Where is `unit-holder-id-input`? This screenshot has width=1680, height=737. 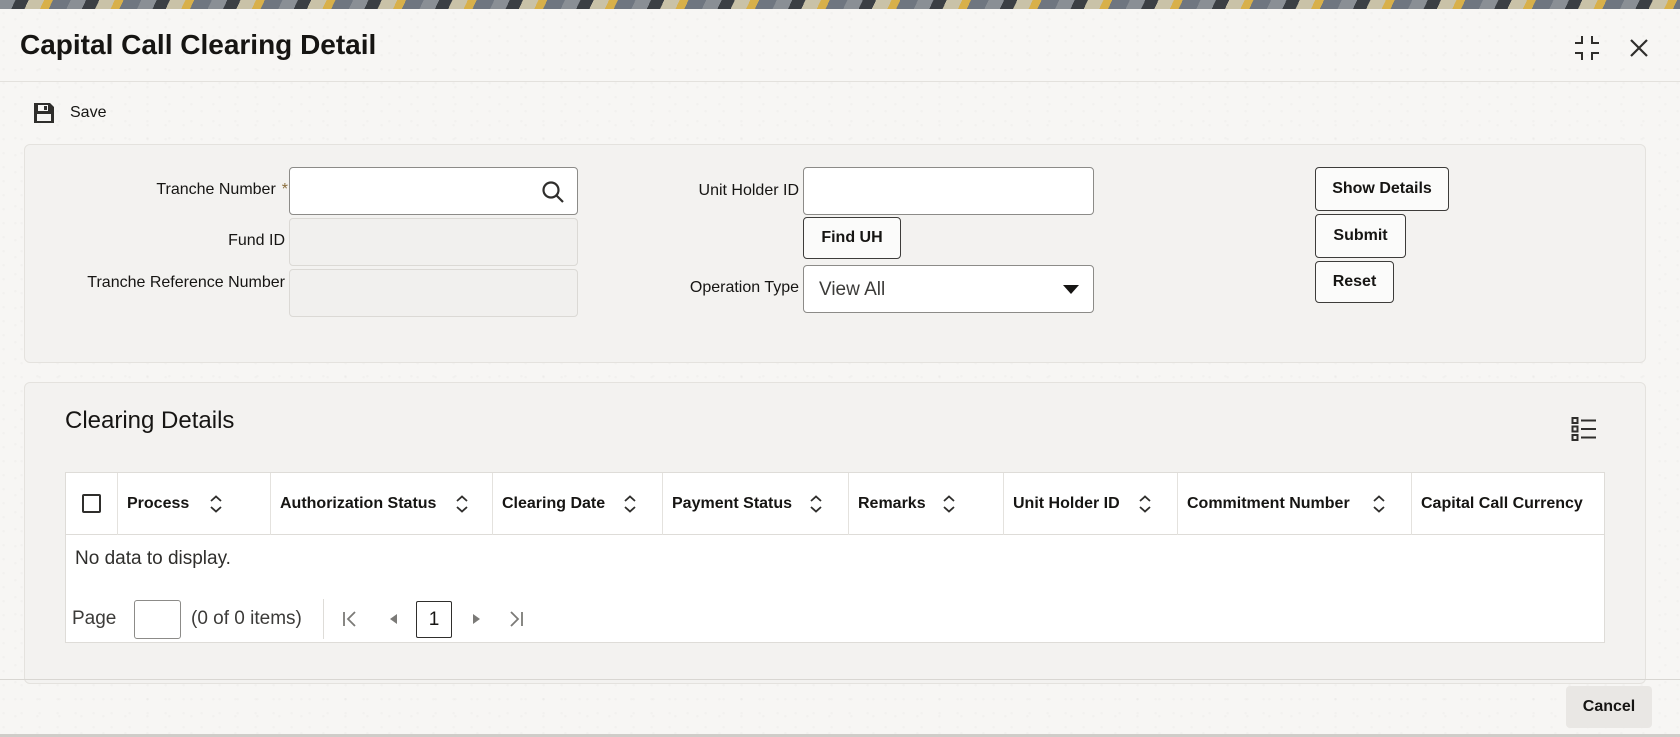 unit-holder-id-input is located at coordinates (948, 191).